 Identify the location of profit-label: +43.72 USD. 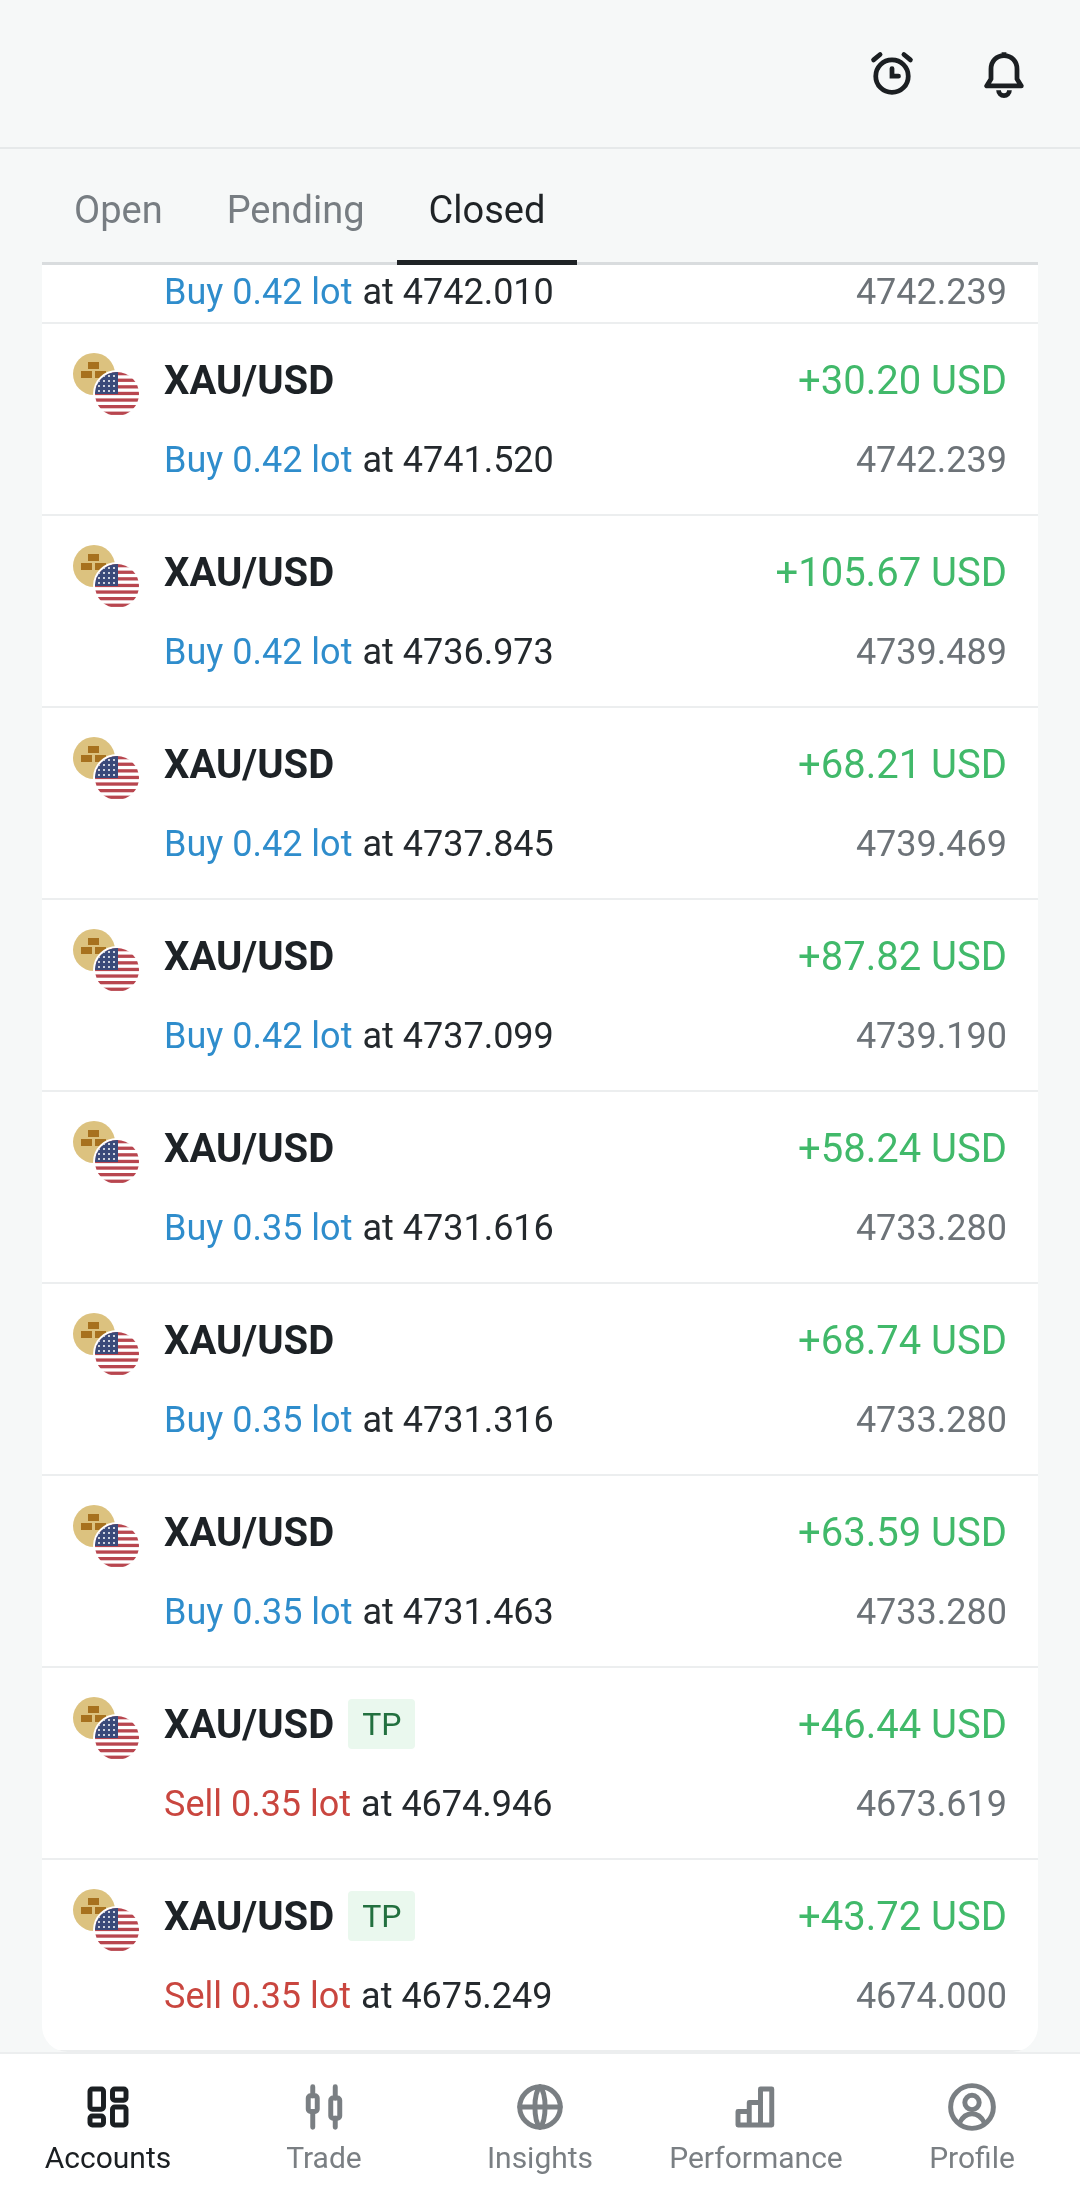
(902, 1916).